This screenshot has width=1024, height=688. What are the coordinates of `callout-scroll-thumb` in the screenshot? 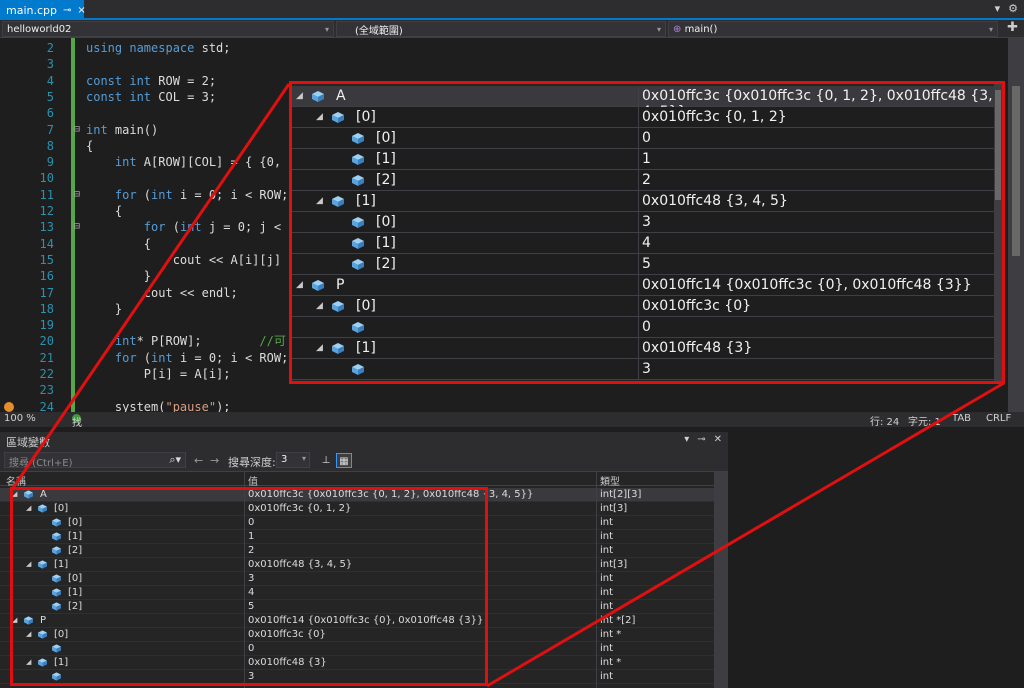 It's located at (998, 145).